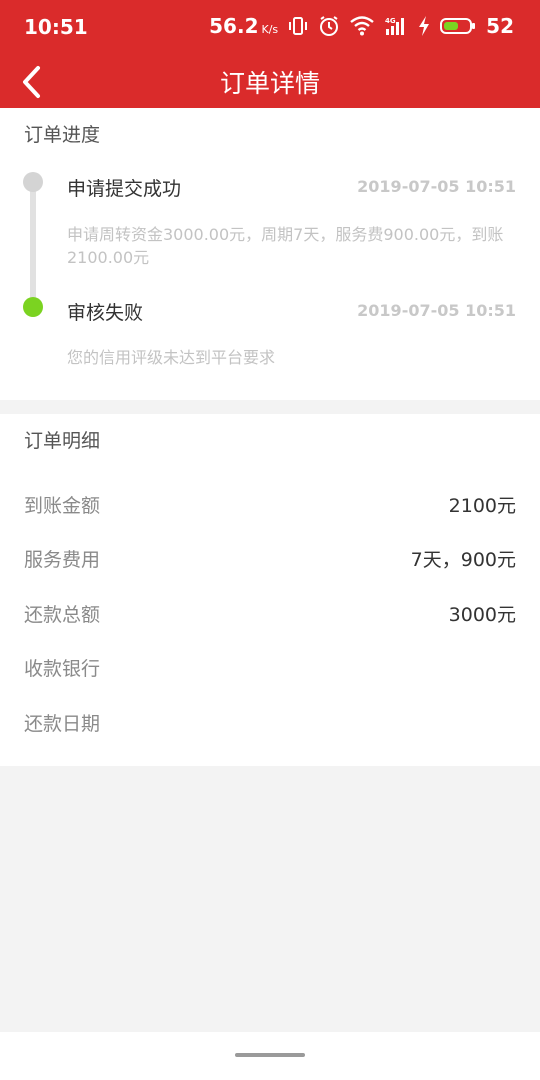  What do you see at coordinates (234, 26) in the screenshot?
I see `network-speed-value: 56.2` at bounding box center [234, 26].